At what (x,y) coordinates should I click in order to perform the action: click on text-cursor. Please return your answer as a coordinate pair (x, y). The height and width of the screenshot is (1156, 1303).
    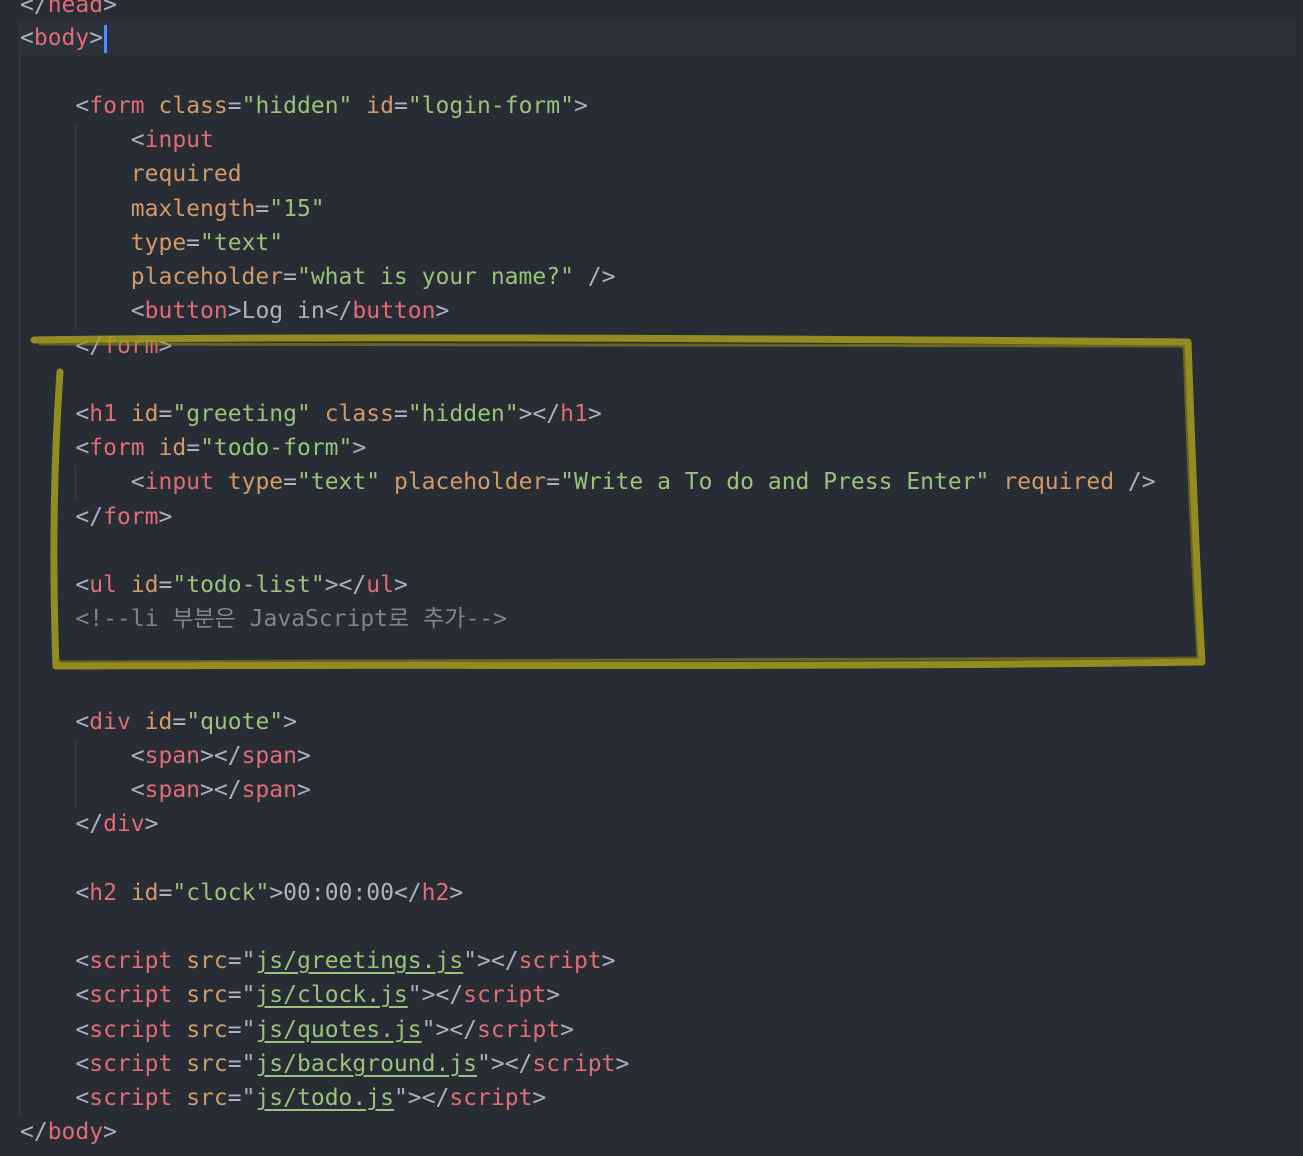
    Looking at the image, I should click on (106, 38).